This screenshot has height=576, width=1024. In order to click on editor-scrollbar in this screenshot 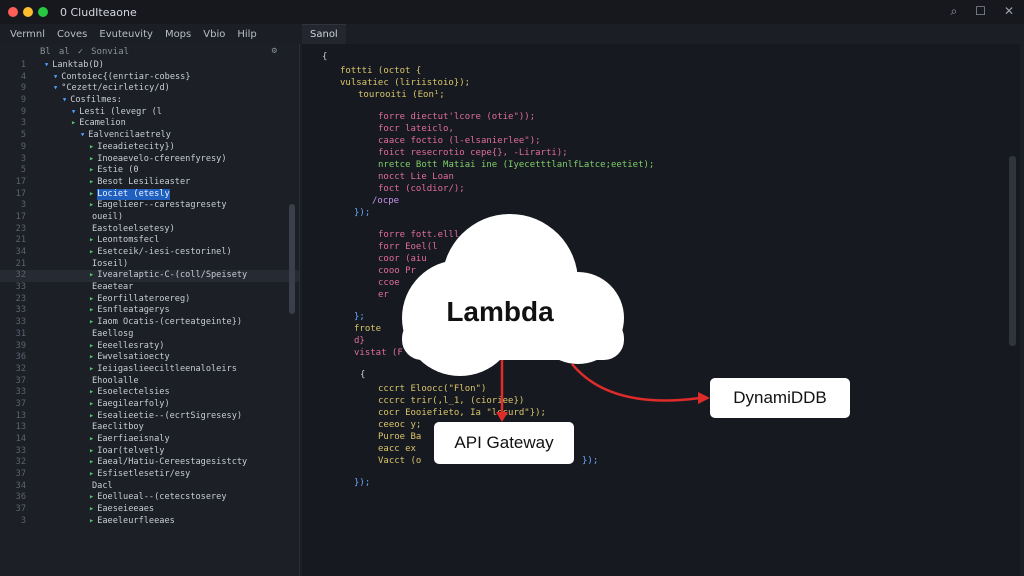, I will do `click(1012, 251)`.